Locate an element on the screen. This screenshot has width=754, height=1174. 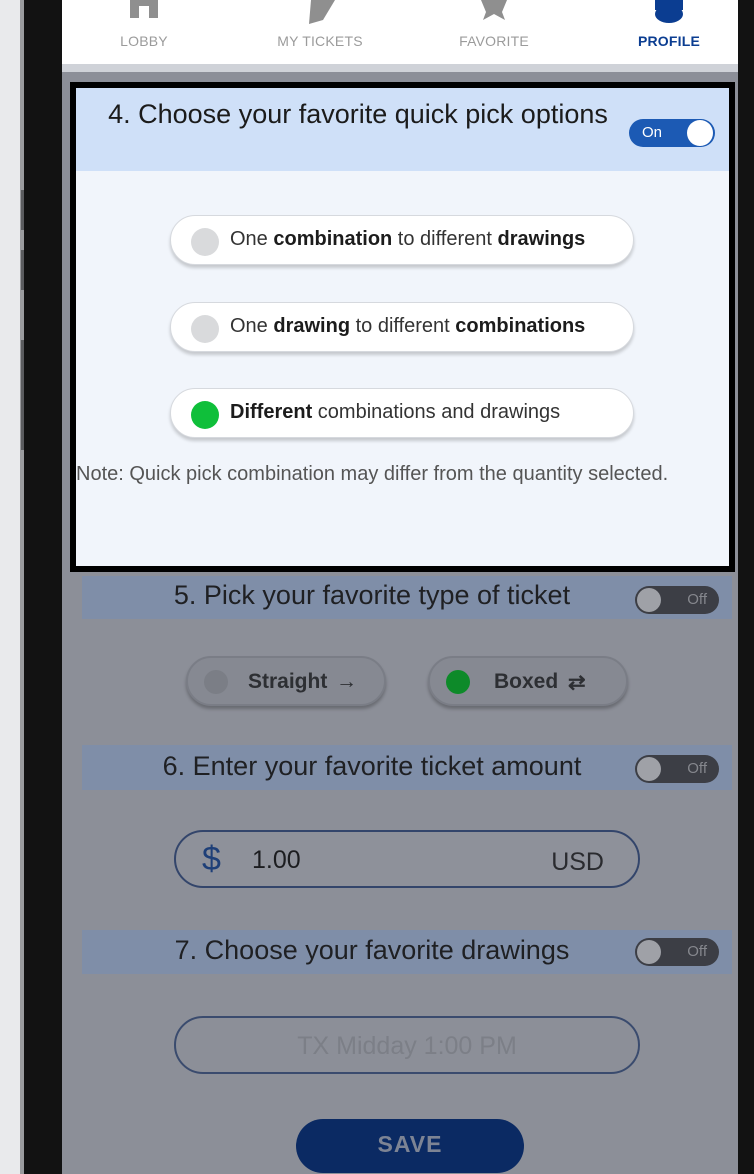
section6-toggle: Off is located at coordinates (677, 769).